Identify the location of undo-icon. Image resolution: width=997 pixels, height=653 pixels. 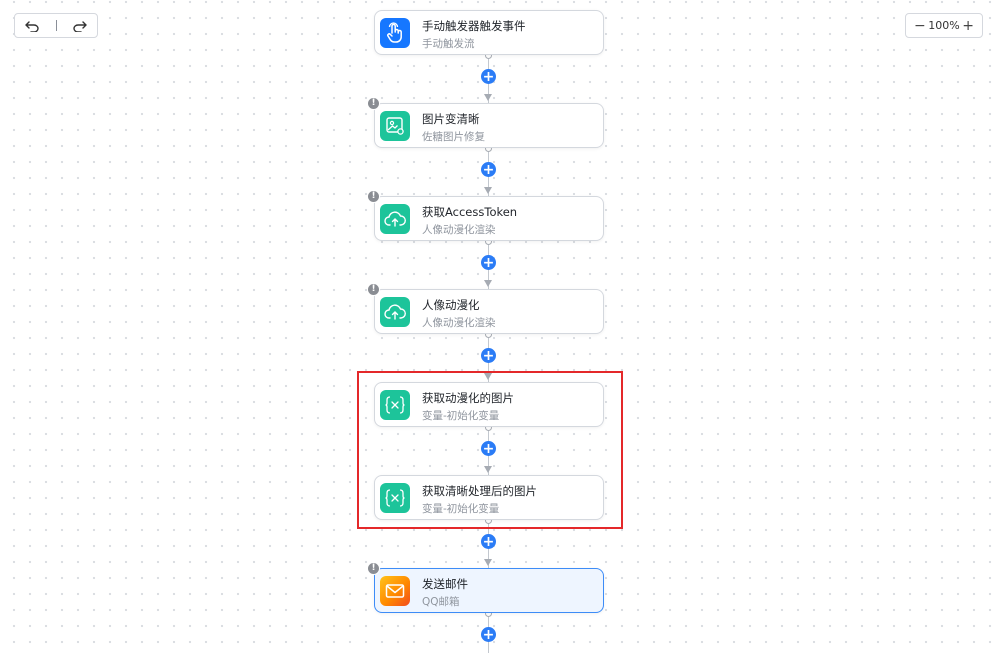
(32, 26).